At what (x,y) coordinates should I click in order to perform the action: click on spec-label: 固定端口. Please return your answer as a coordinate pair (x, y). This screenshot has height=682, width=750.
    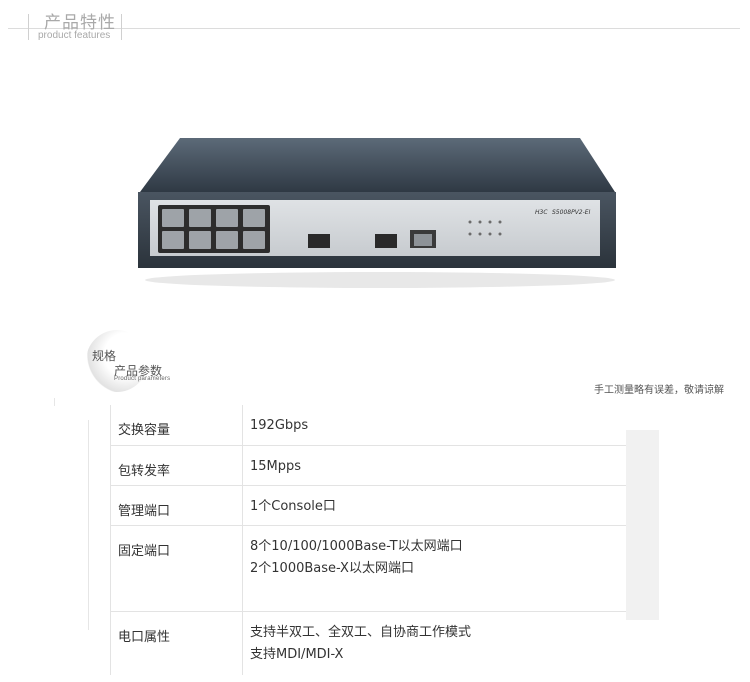
    Looking at the image, I should click on (144, 551).